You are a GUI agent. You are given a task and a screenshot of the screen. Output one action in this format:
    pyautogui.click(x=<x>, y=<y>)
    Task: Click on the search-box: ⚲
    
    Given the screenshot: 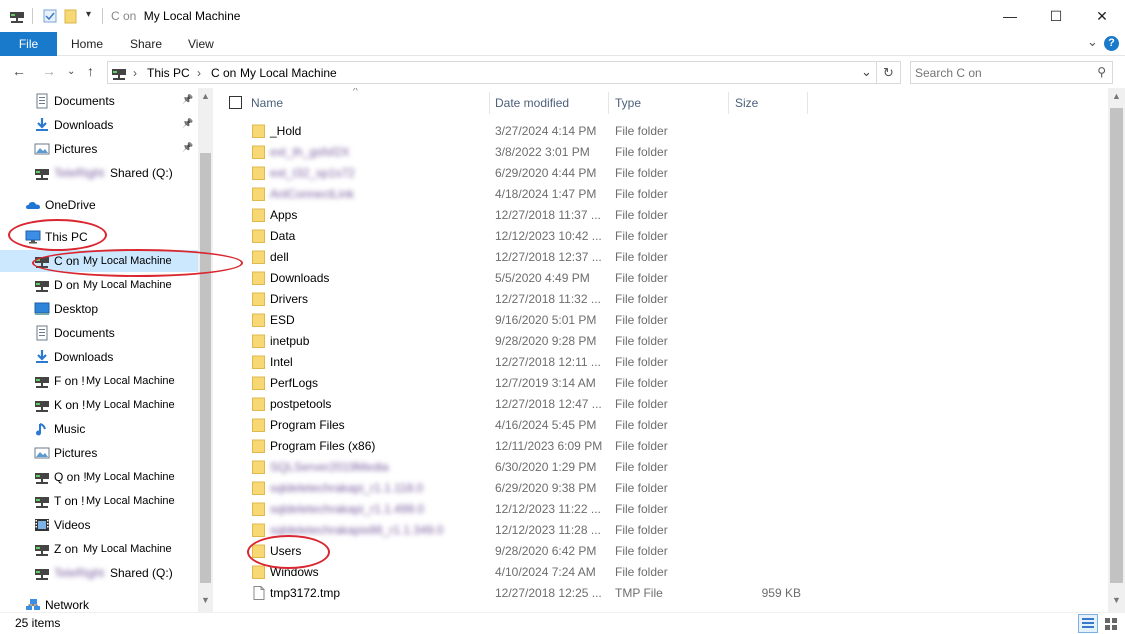 What is the action you would take?
    pyautogui.click(x=1011, y=72)
    